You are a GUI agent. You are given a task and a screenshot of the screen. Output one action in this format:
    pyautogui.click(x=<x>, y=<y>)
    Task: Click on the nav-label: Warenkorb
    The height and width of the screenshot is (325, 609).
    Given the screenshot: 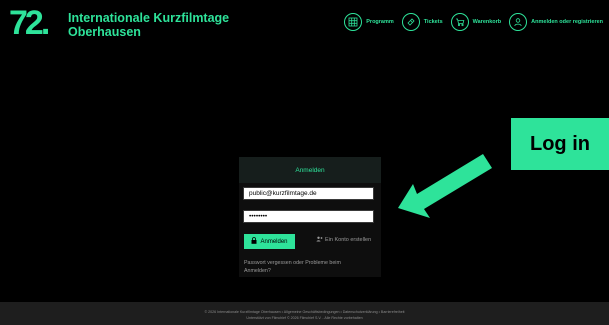 What is the action you would take?
    pyautogui.click(x=487, y=22)
    